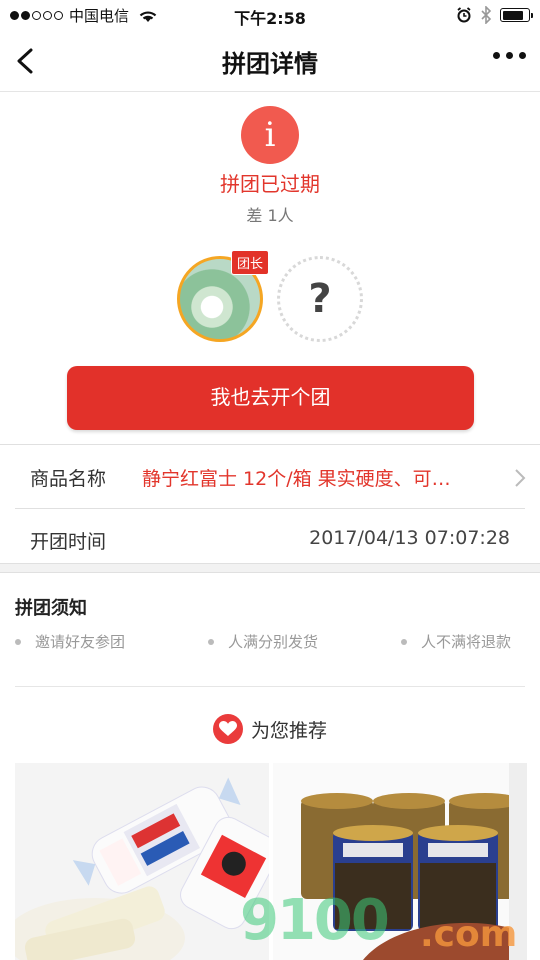 This screenshot has height=960, width=540. I want to click on start-group-button: 我也去开个团, so click(270, 398).